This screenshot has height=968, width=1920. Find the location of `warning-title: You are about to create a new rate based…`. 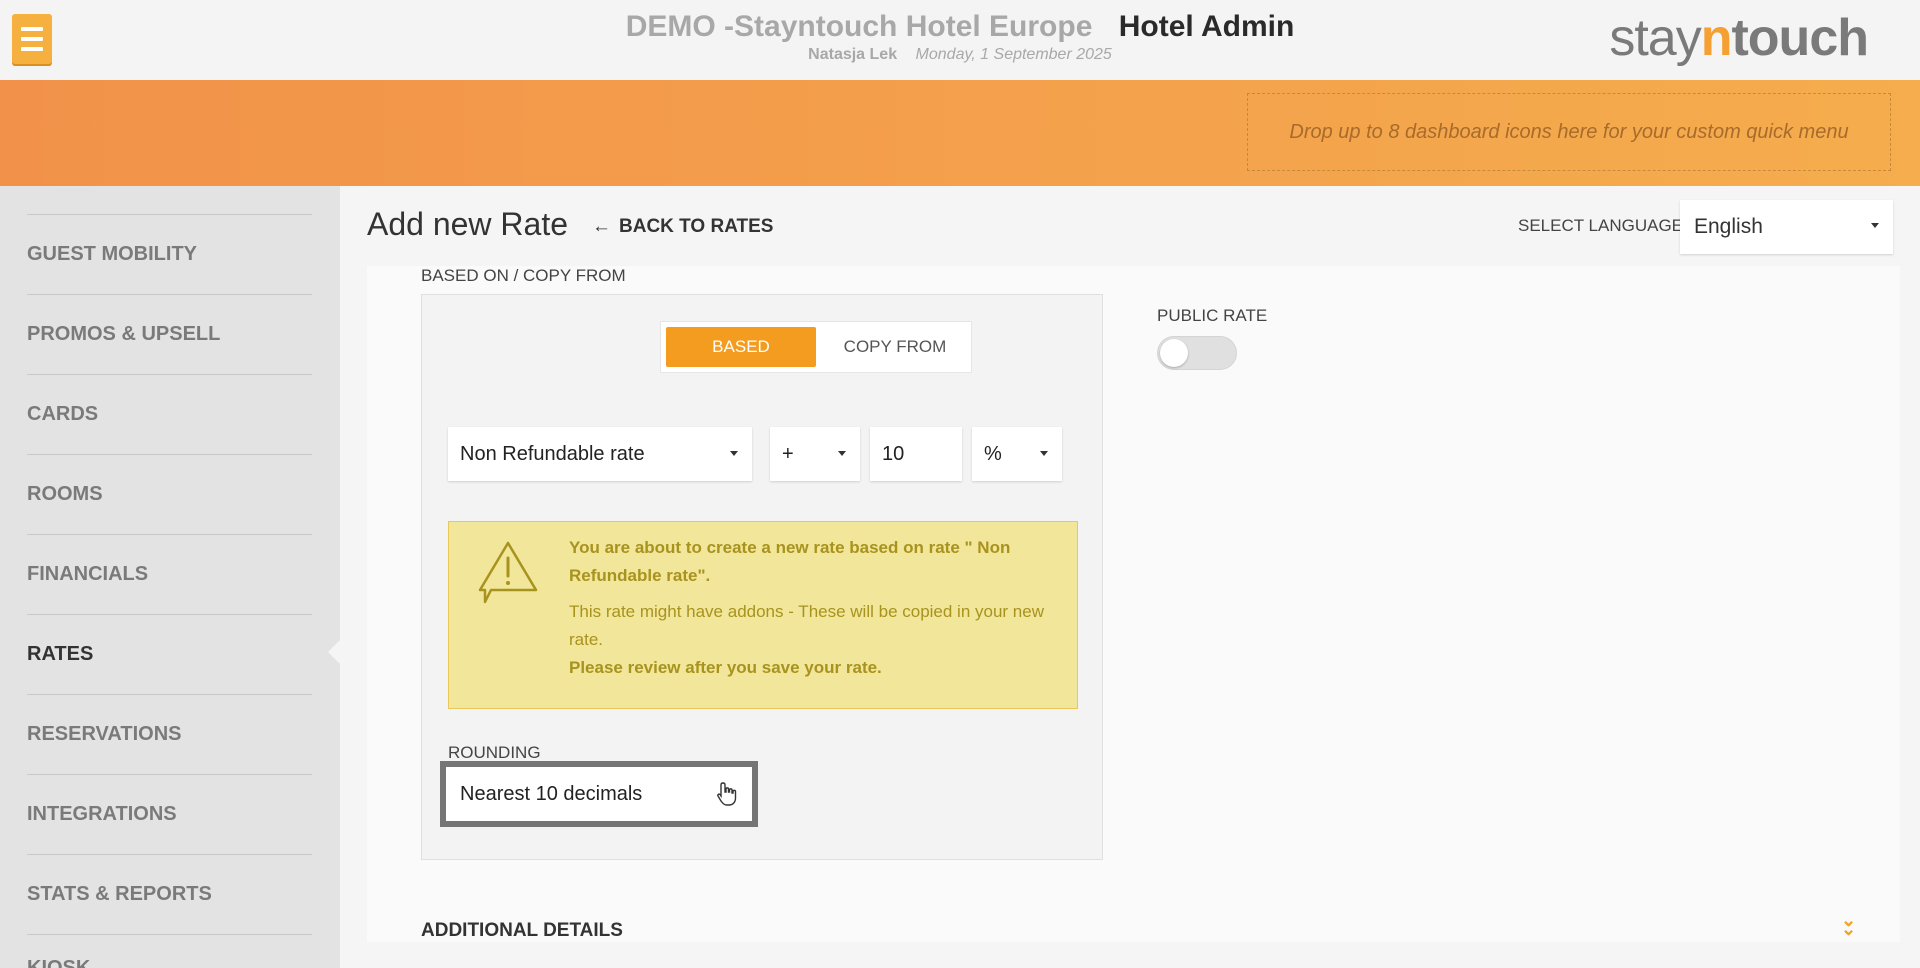

warning-title: You are about to create a new rate based… is located at coordinates (790, 561).